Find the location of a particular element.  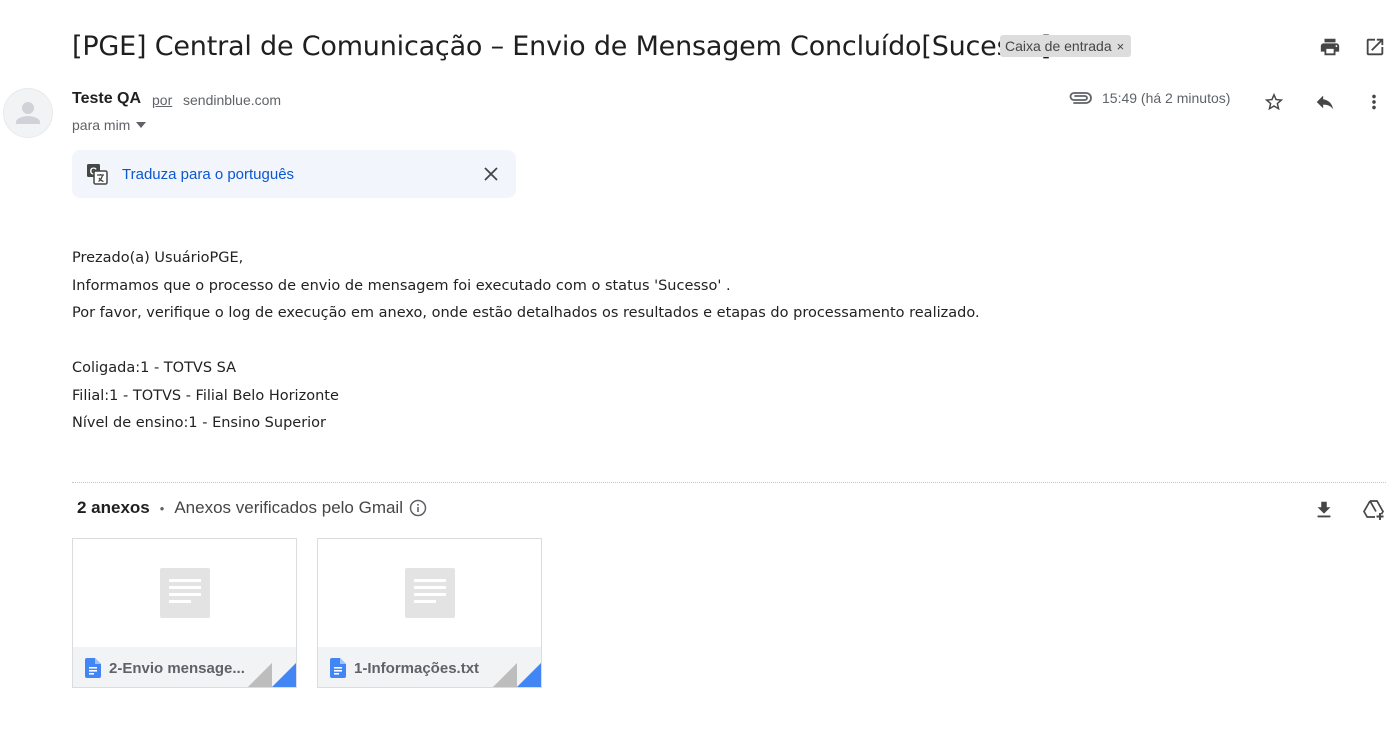

sender-avatar is located at coordinates (28, 113).